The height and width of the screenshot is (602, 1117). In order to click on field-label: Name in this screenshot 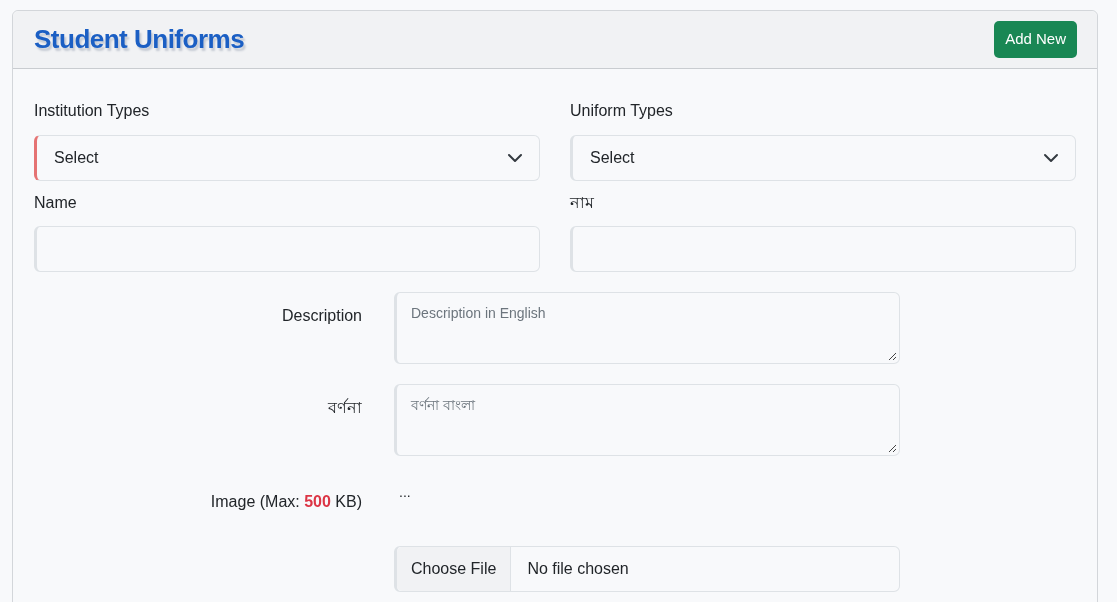, I will do `click(56, 203)`.